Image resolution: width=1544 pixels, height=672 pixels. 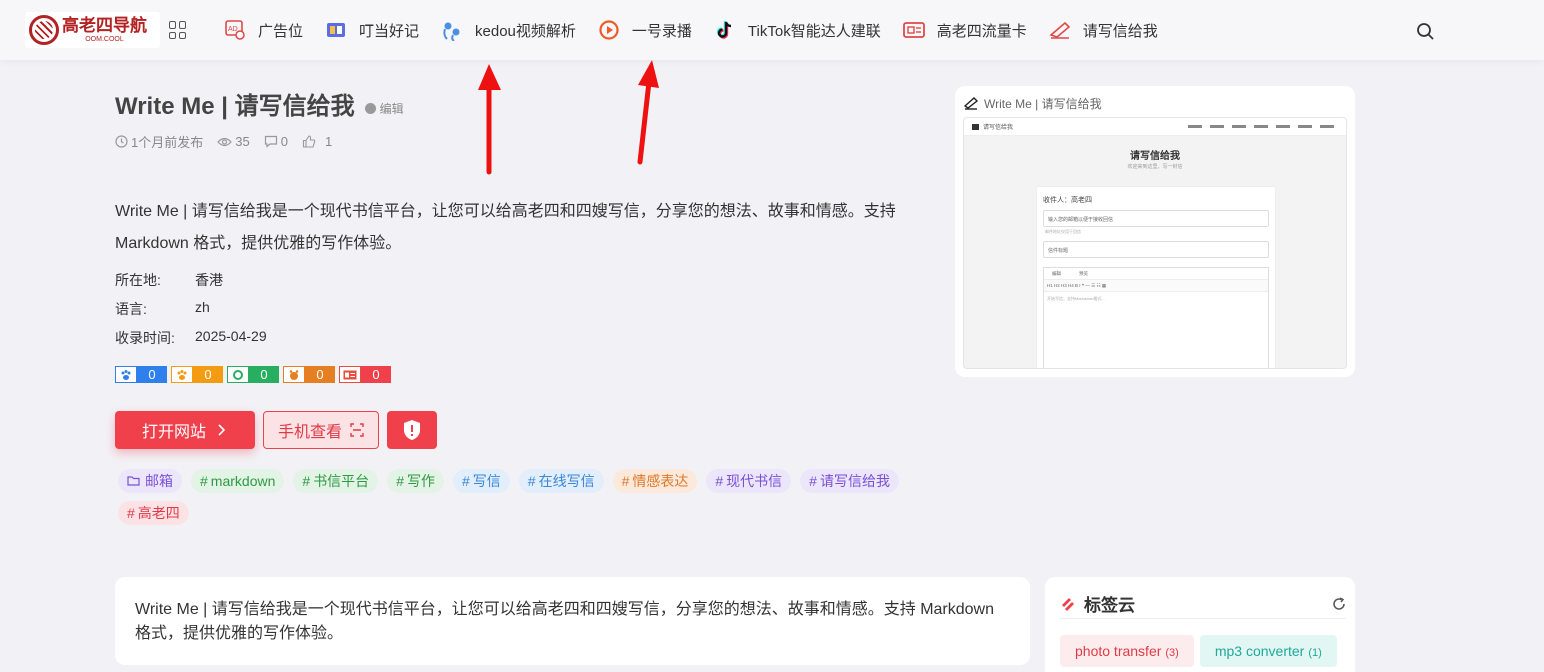 I want to click on comment-count-text: 0, so click(x=284, y=141).